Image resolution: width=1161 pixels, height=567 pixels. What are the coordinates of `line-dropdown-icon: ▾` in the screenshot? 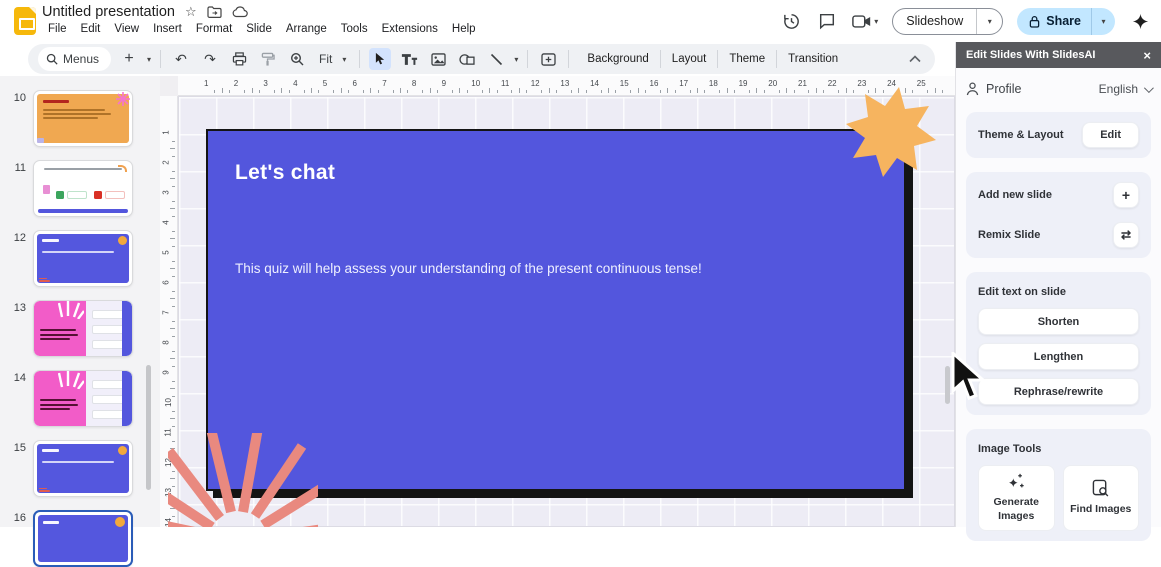 It's located at (516, 59).